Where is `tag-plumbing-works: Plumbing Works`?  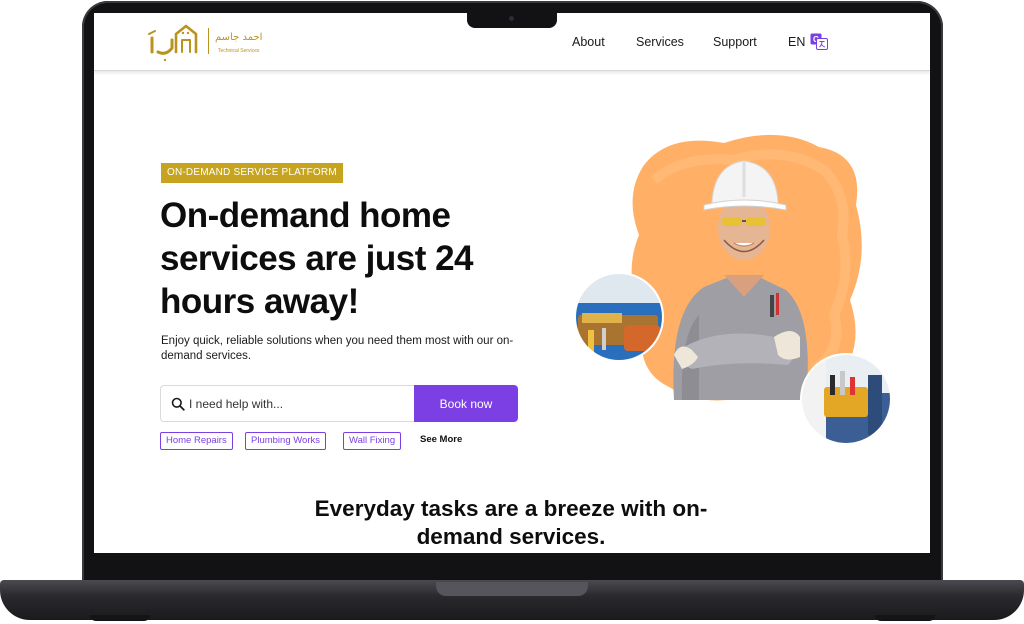
tag-plumbing-works: Plumbing Works is located at coordinates (285, 441).